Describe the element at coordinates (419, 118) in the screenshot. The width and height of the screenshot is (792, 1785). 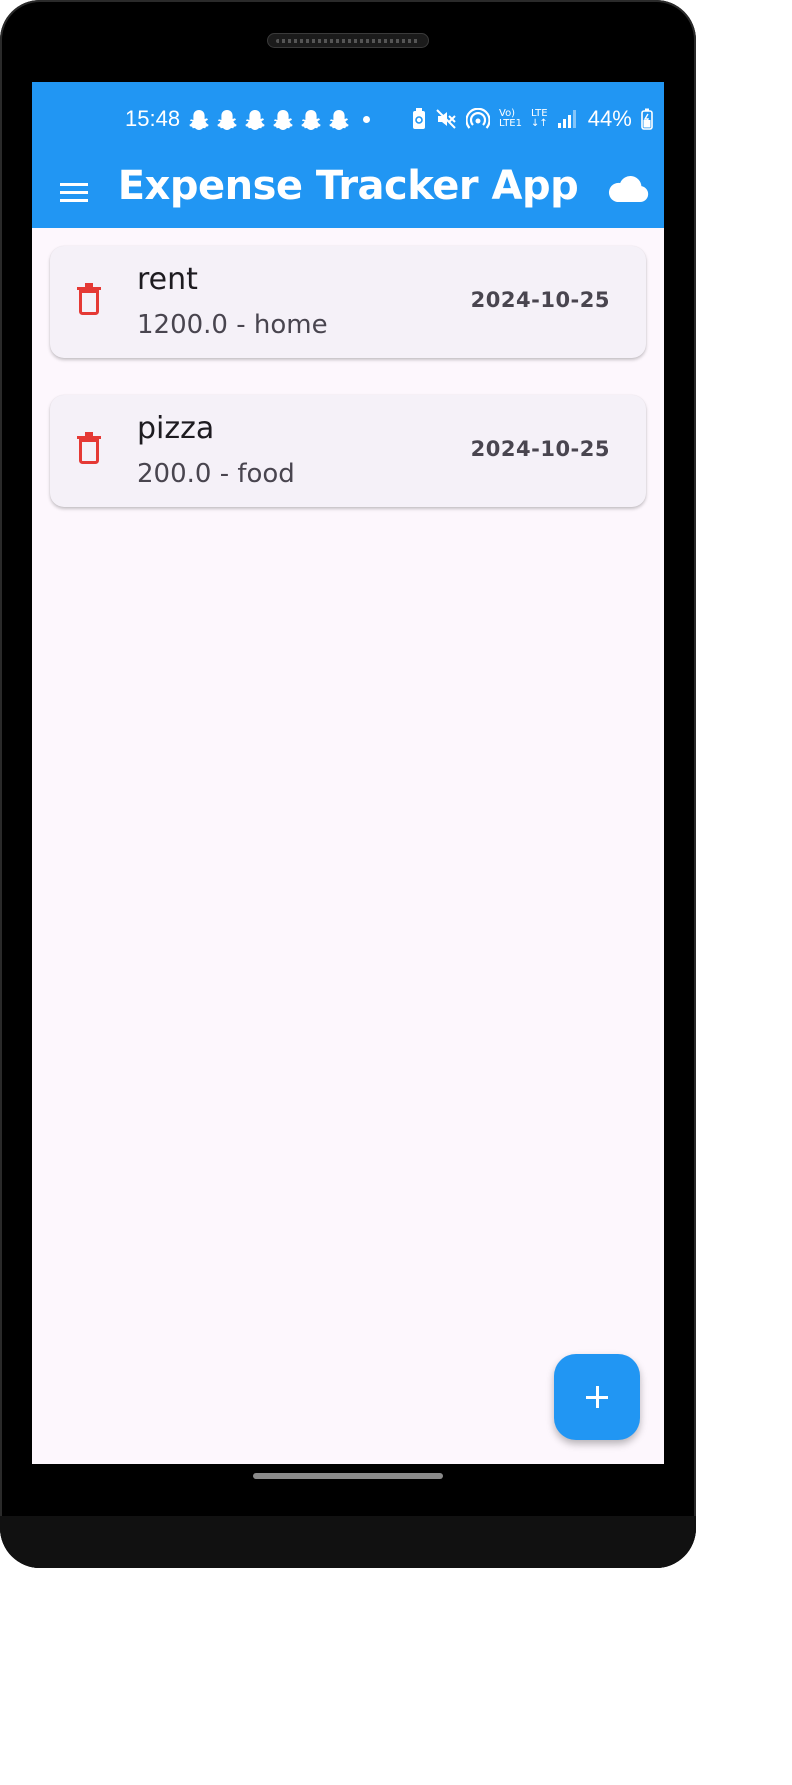
I see `battery-saver-icon` at that location.